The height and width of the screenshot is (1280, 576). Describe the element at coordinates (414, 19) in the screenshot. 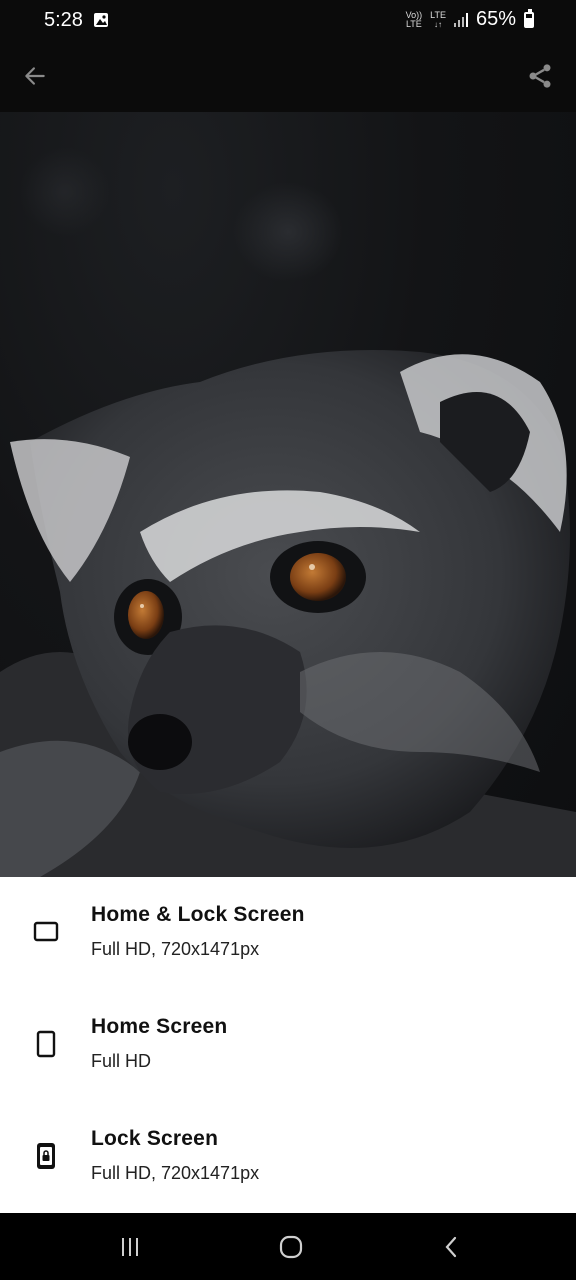

I see `volte-indicator: Vo)) LTE` at that location.